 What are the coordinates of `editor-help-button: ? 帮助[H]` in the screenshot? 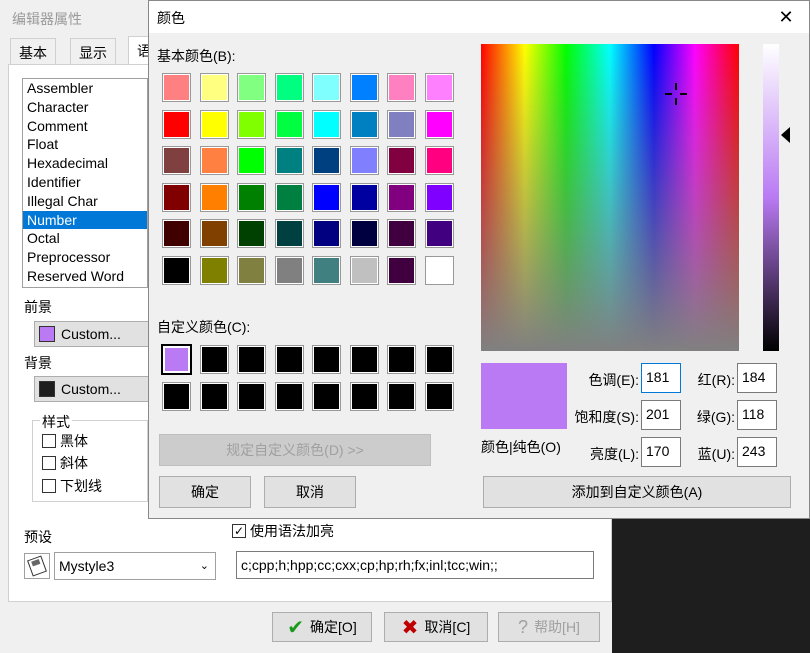 It's located at (549, 627).